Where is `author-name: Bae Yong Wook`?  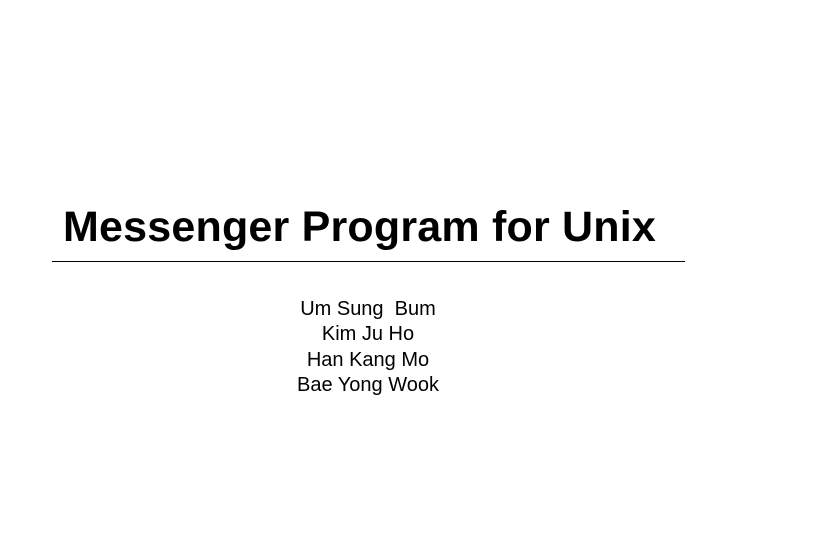
author-name: Bae Yong Wook is located at coordinates (368, 384).